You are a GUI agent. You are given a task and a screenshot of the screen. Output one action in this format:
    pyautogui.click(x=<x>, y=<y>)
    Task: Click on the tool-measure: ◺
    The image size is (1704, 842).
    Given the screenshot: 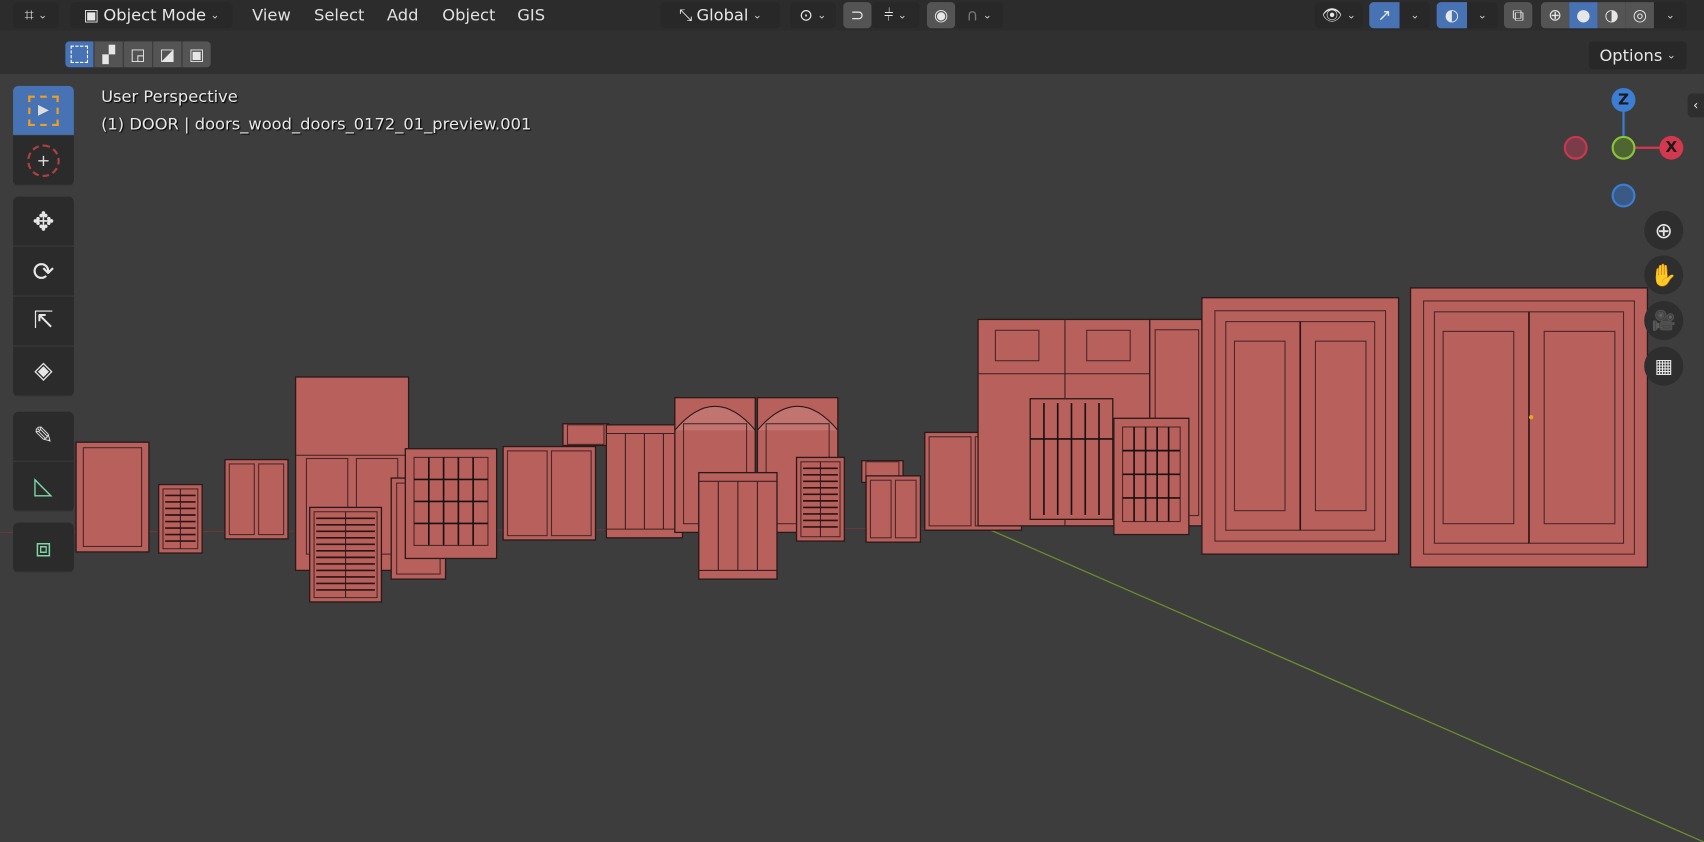 What is the action you would take?
    pyautogui.click(x=43, y=487)
    